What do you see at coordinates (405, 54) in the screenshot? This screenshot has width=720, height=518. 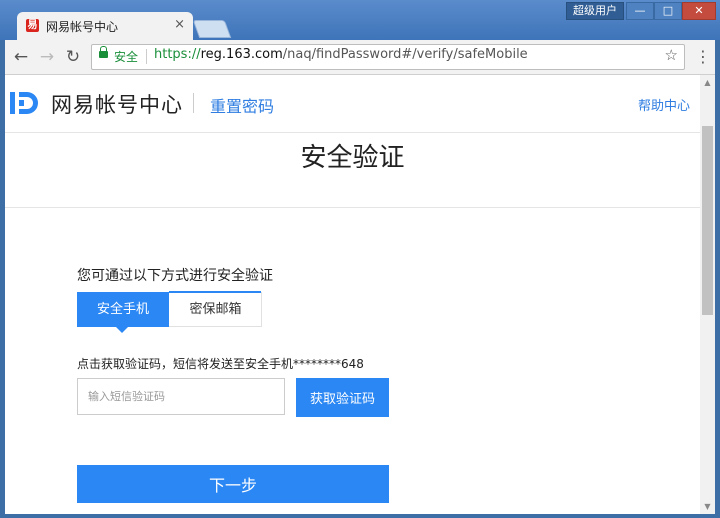 I see `url-path: /naq/findPassword#/verify/safeMobile` at bounding box center [405, 54].